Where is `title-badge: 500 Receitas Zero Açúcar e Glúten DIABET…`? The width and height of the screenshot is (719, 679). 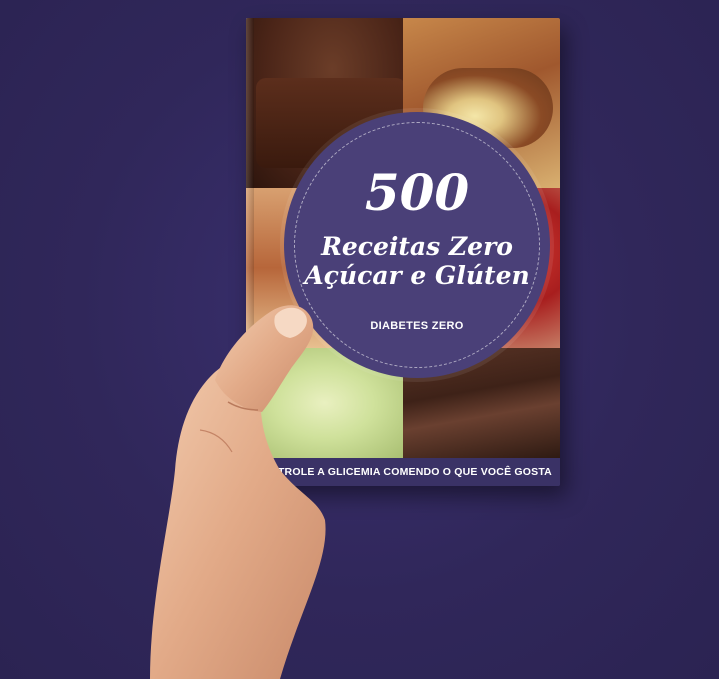
title-badge: 500 Receitas Zero Açúcar e Glúten DIABET… is located at coordinates (417, 245).